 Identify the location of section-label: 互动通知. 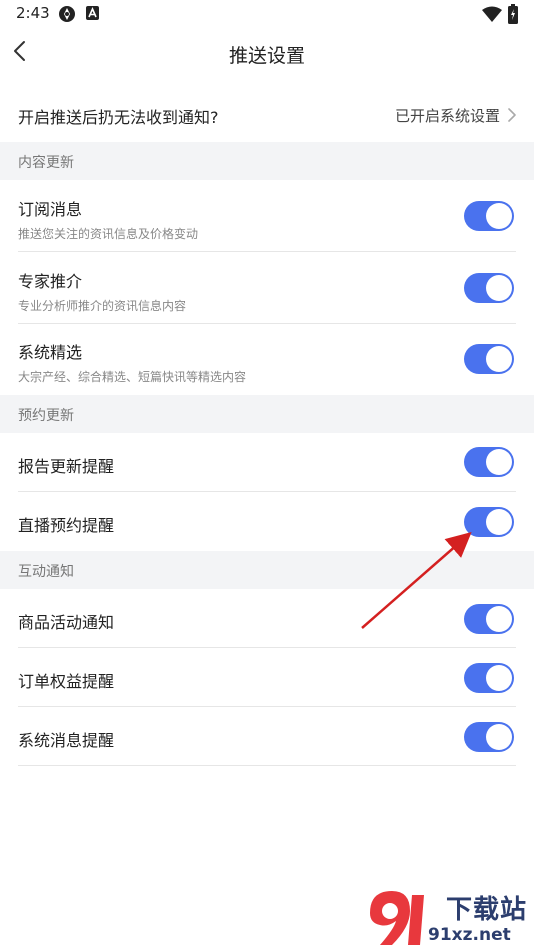
(46, 572).